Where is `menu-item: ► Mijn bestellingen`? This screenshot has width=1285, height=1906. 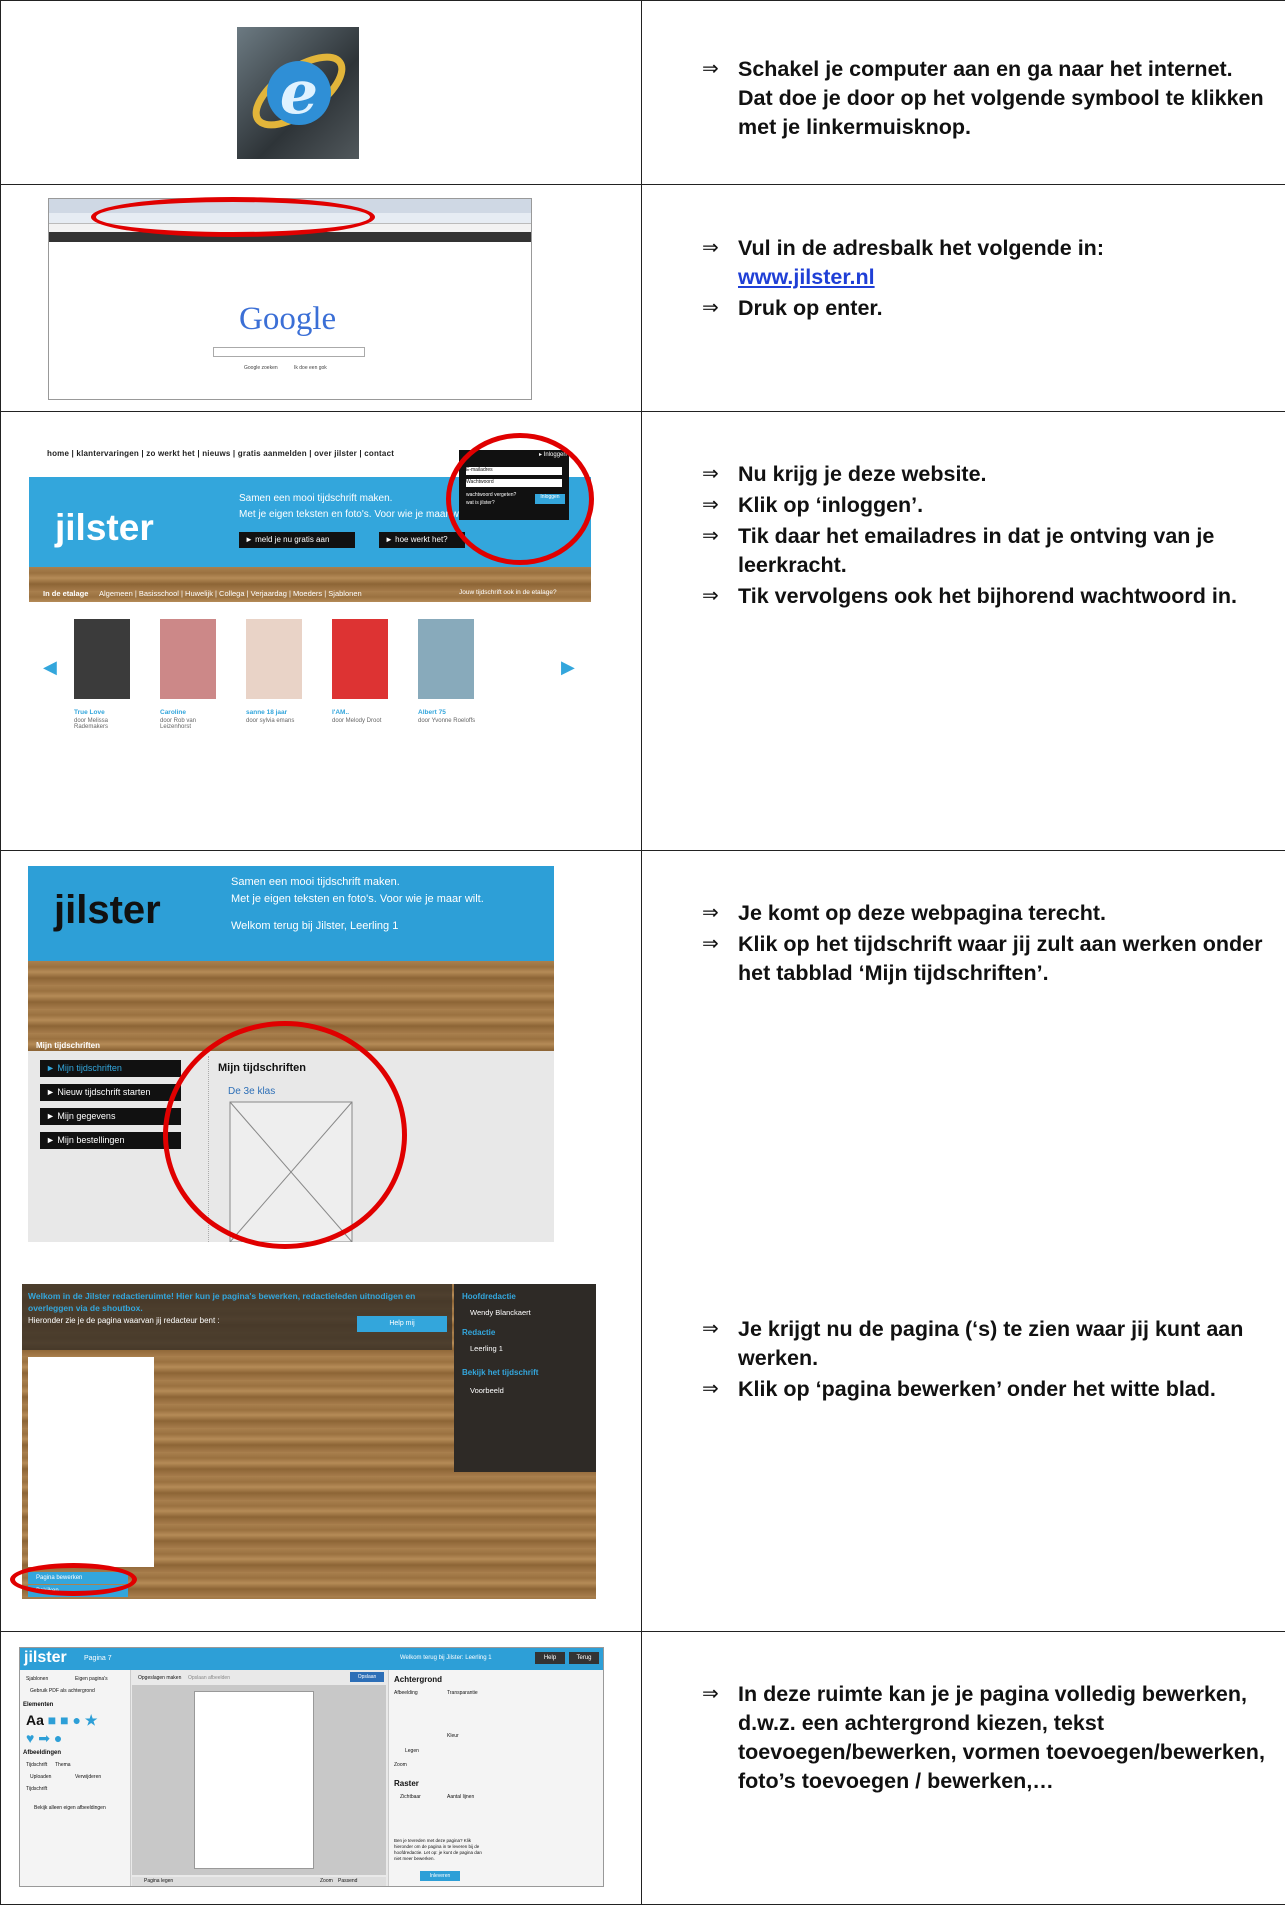 menu-item: ► Mijn bestellingen is located at coordinates (110, 1140).